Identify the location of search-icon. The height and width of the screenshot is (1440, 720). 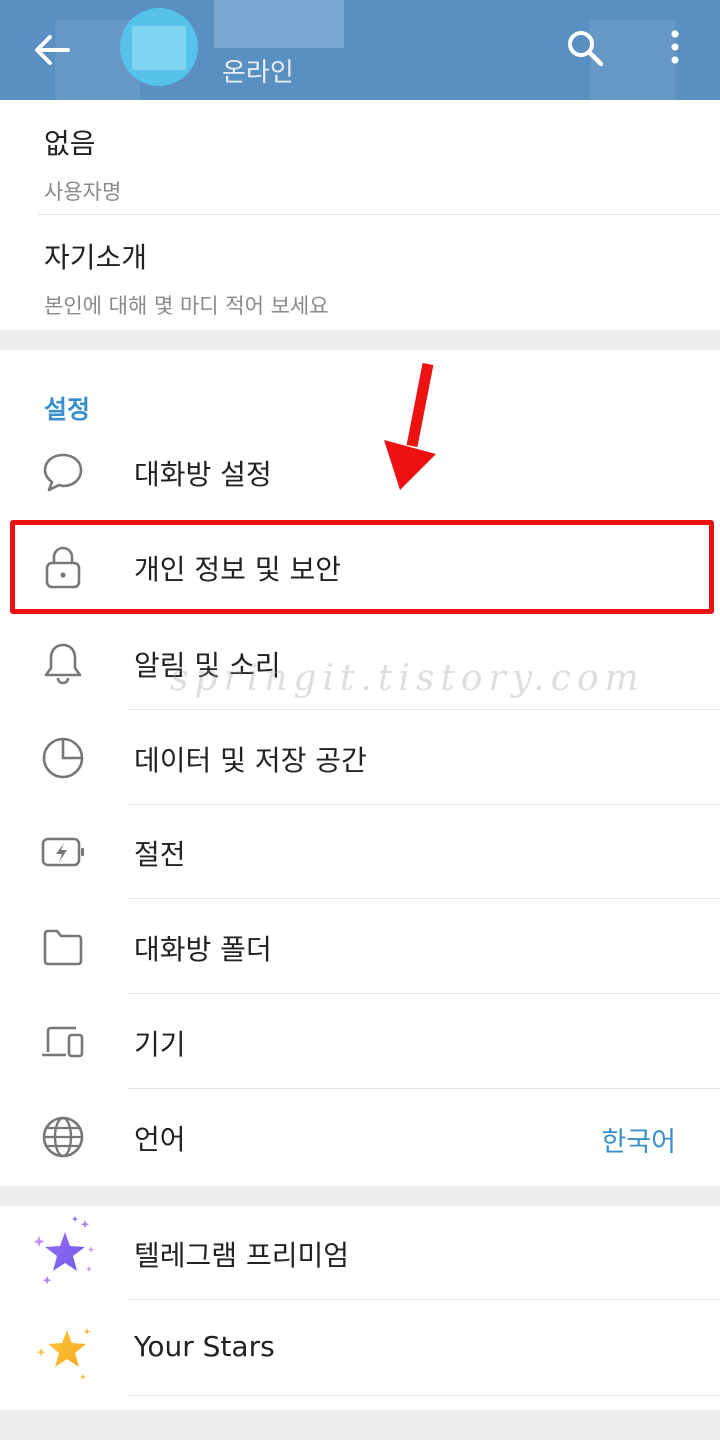
(585, 48).